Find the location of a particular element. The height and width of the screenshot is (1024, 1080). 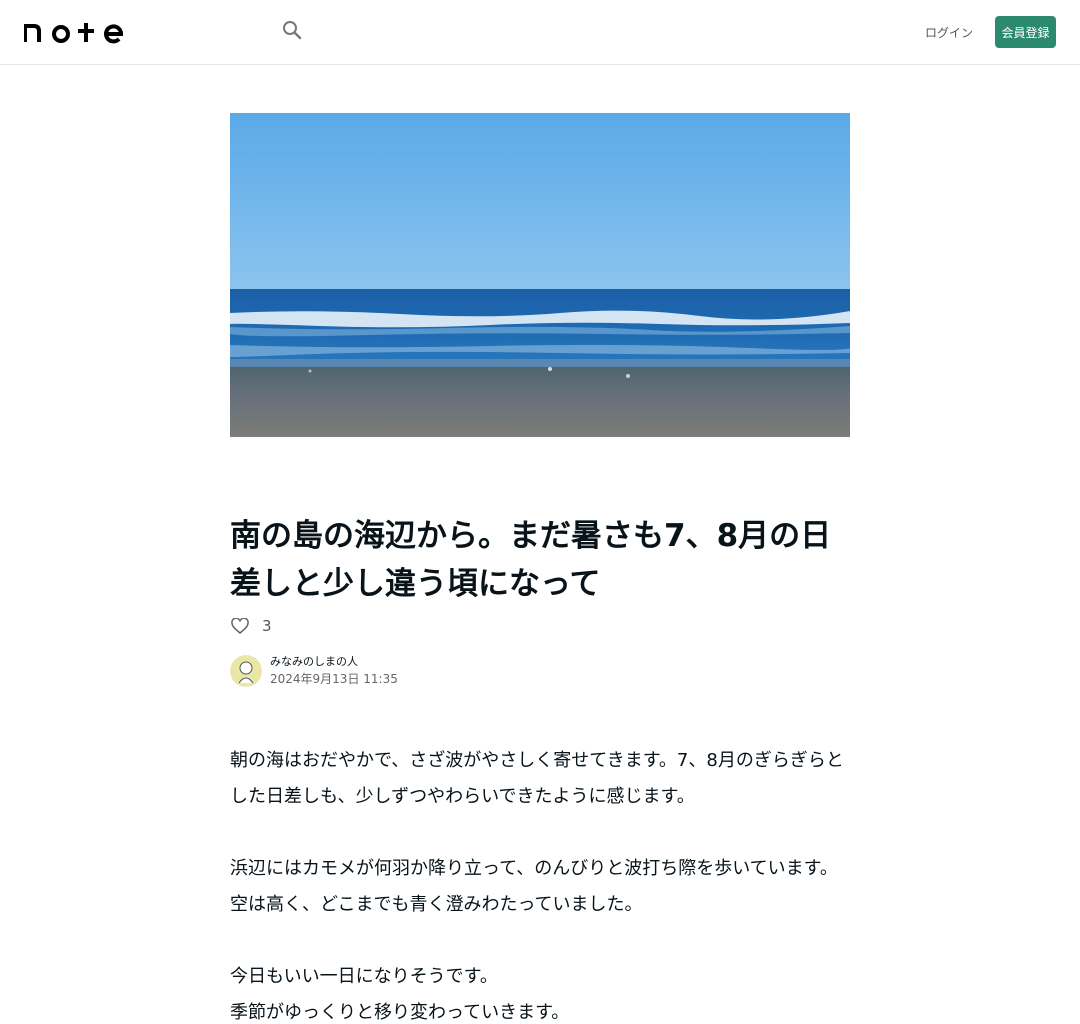

signup-button: 会員登録 is located at coordinates (1025, 32).